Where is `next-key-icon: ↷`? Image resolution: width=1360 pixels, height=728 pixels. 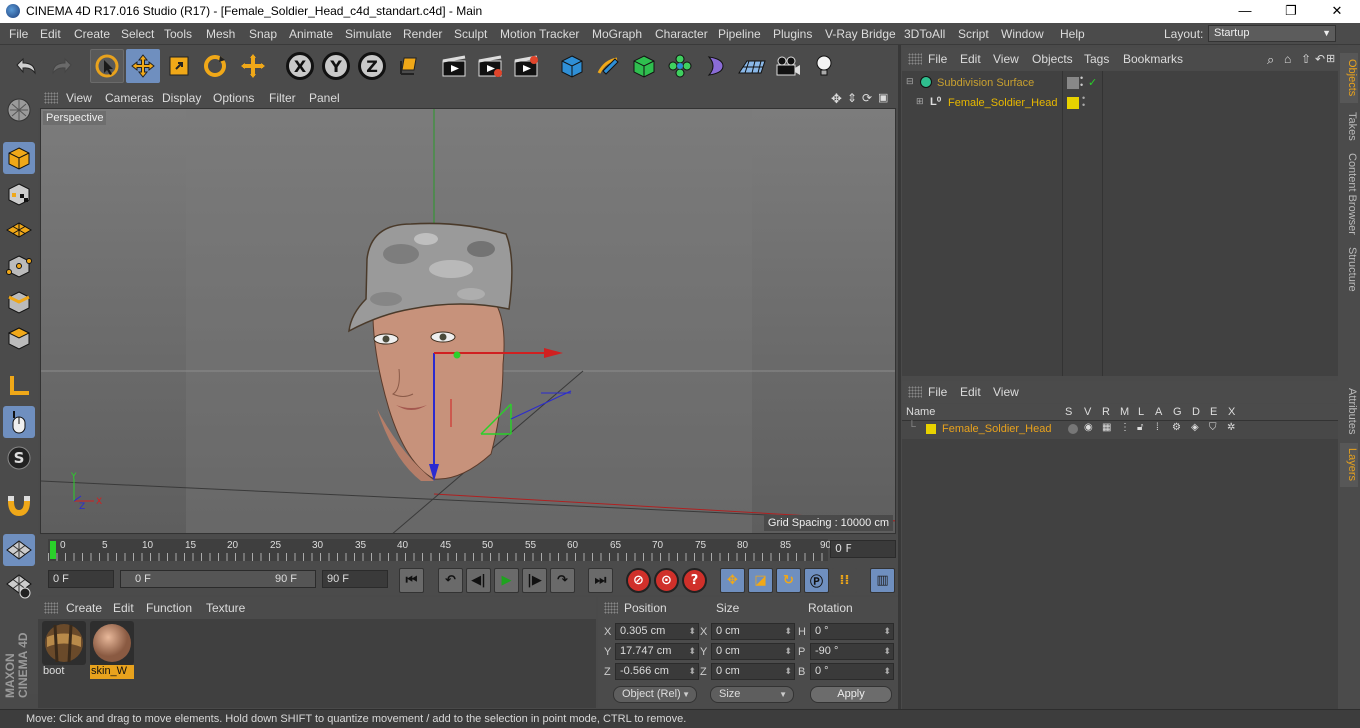 next-key-icon: ↷ is located at coordinates (562, 580).